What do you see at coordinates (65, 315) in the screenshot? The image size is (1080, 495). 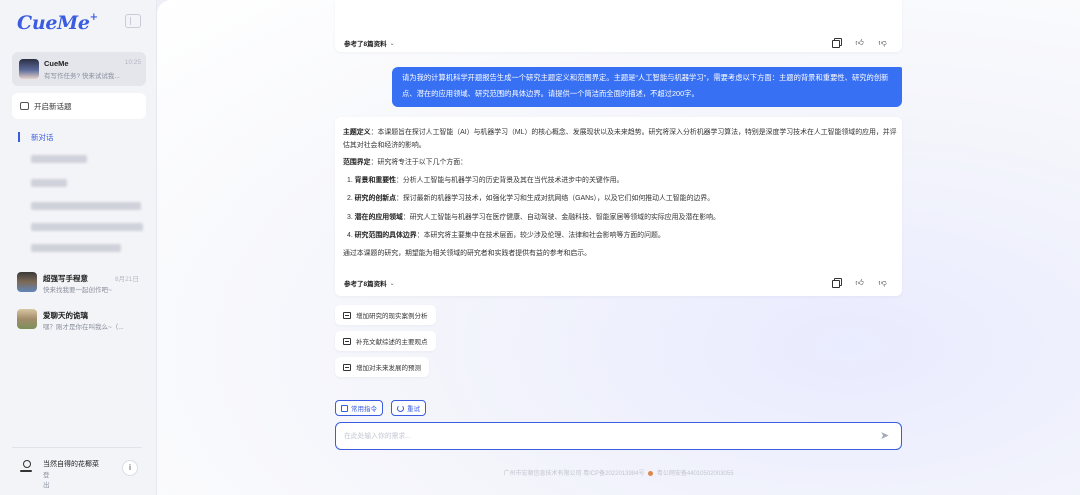 I see `contact-name: 爱聊天的诡璃` at bounding box center [65, 315].